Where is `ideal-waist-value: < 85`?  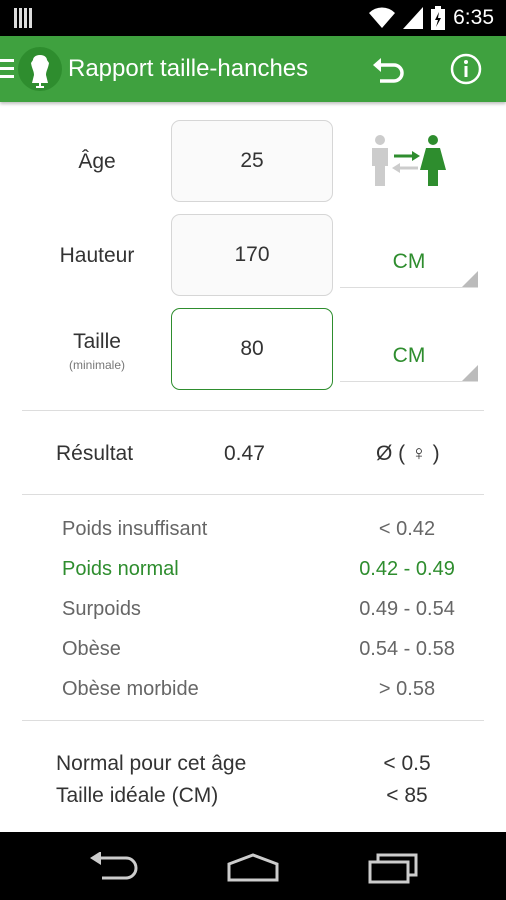 ideal-waist-value: < 85 is located at coordinates (407, 795).